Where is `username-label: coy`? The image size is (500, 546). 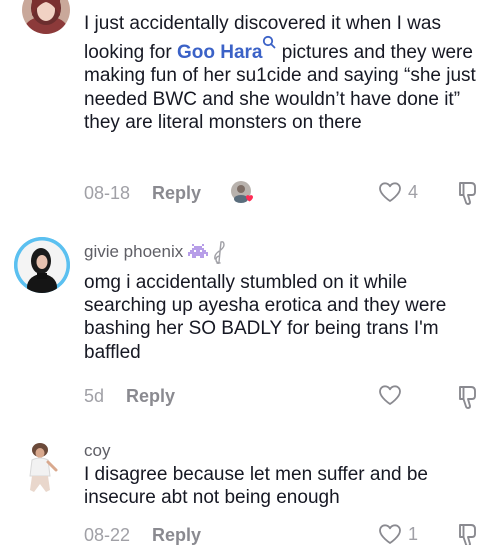 username-label: coy is located at coordinates (97, 450).